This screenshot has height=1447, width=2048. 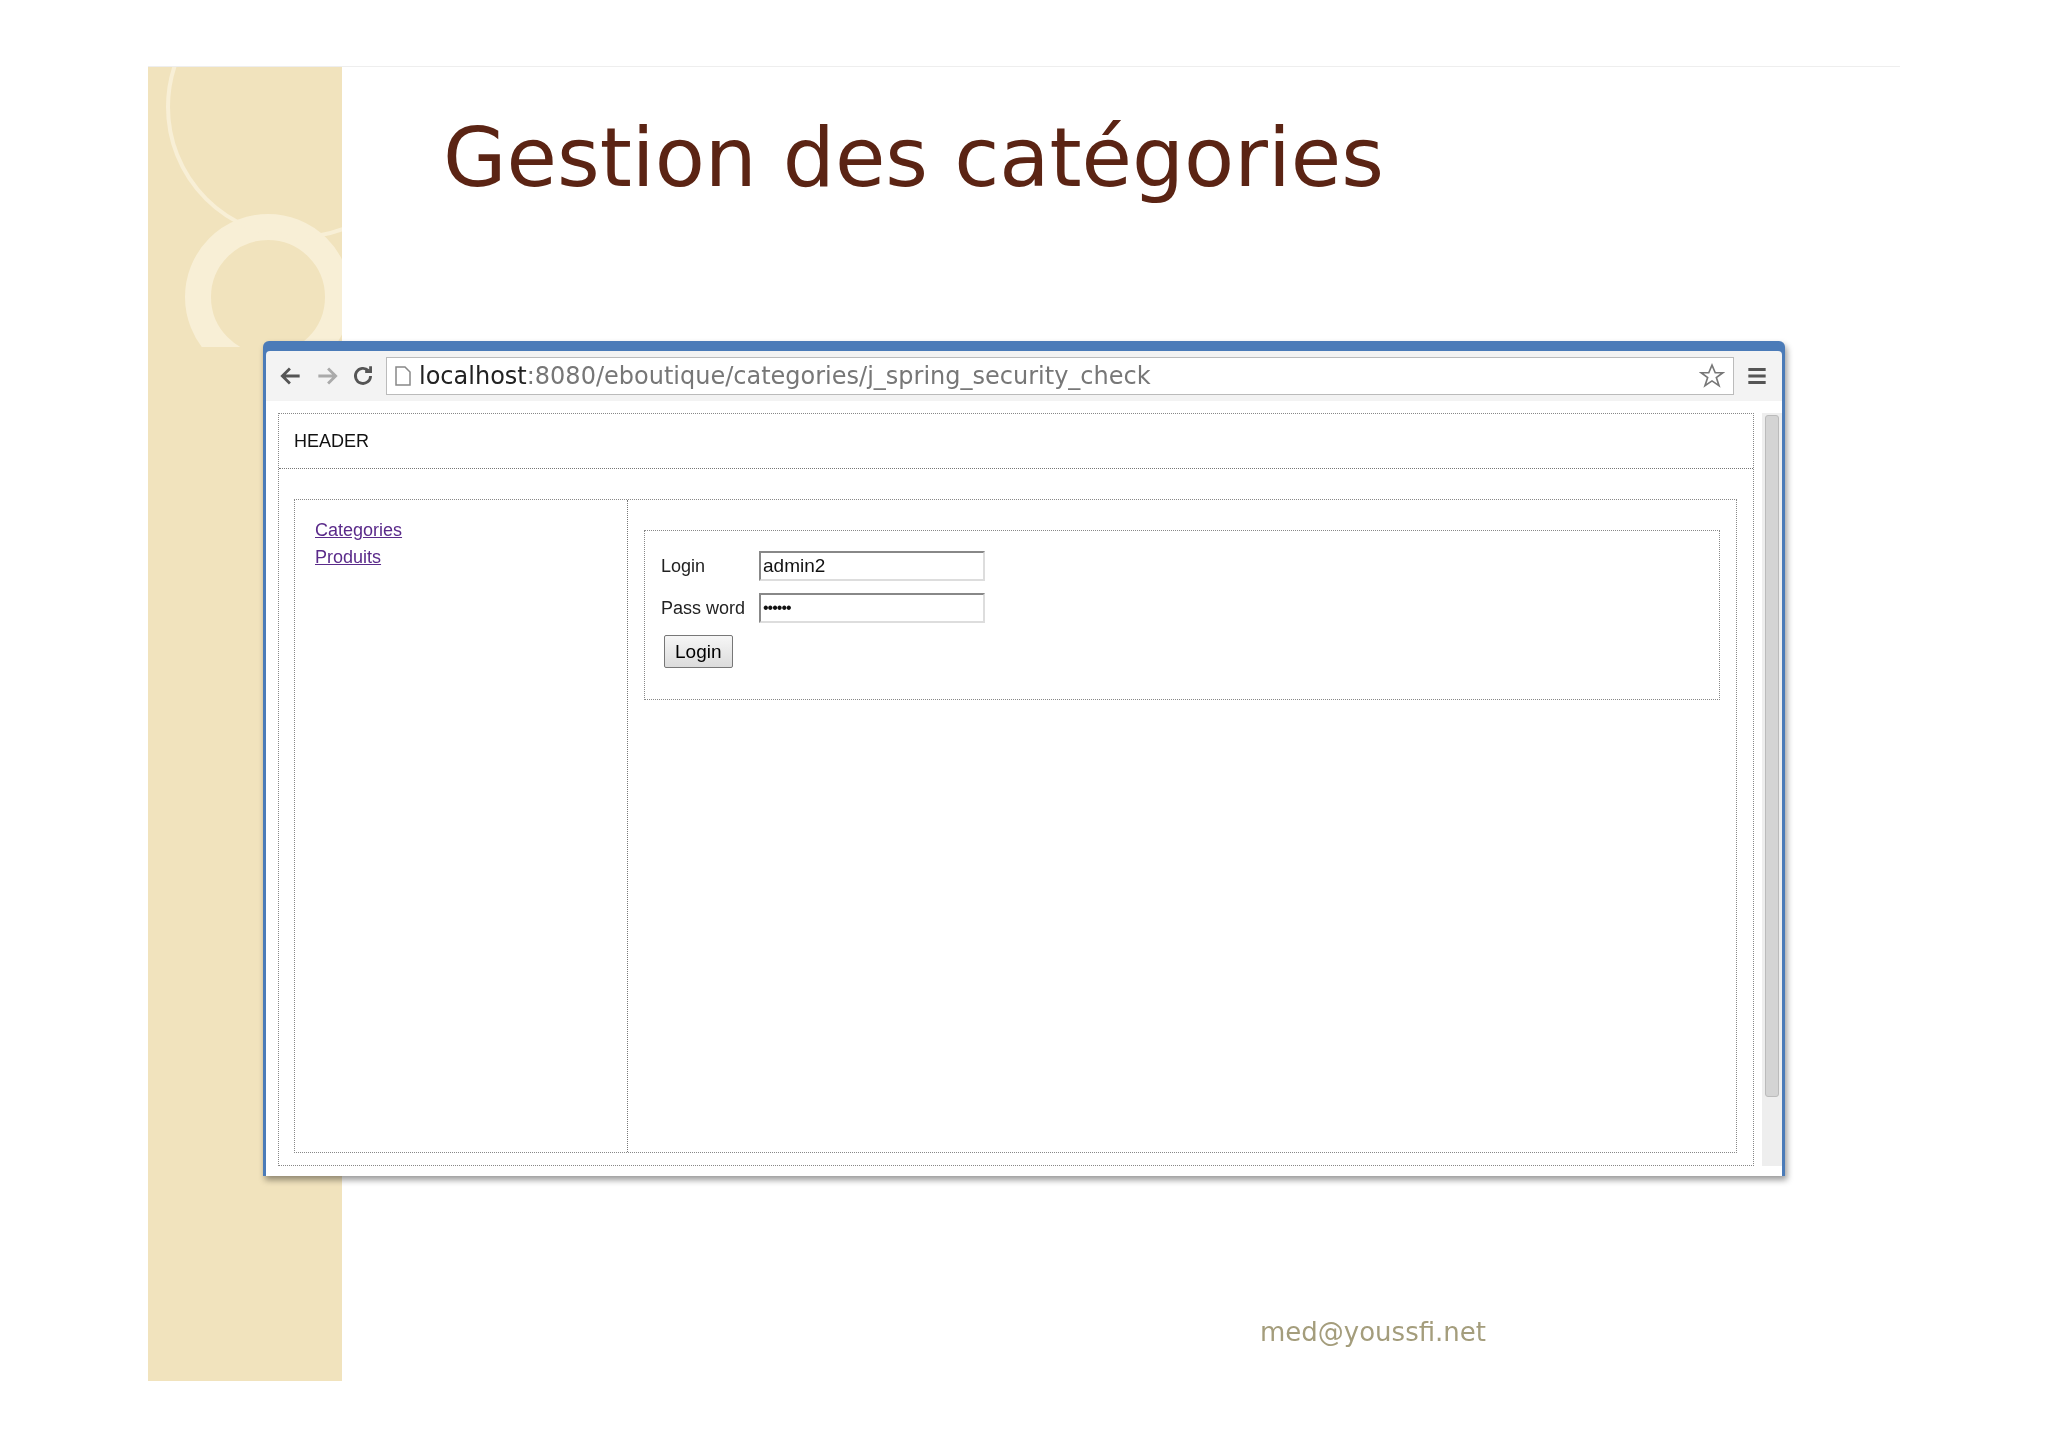 I want to click on input-field: admin2, so click(x=872, y=566).